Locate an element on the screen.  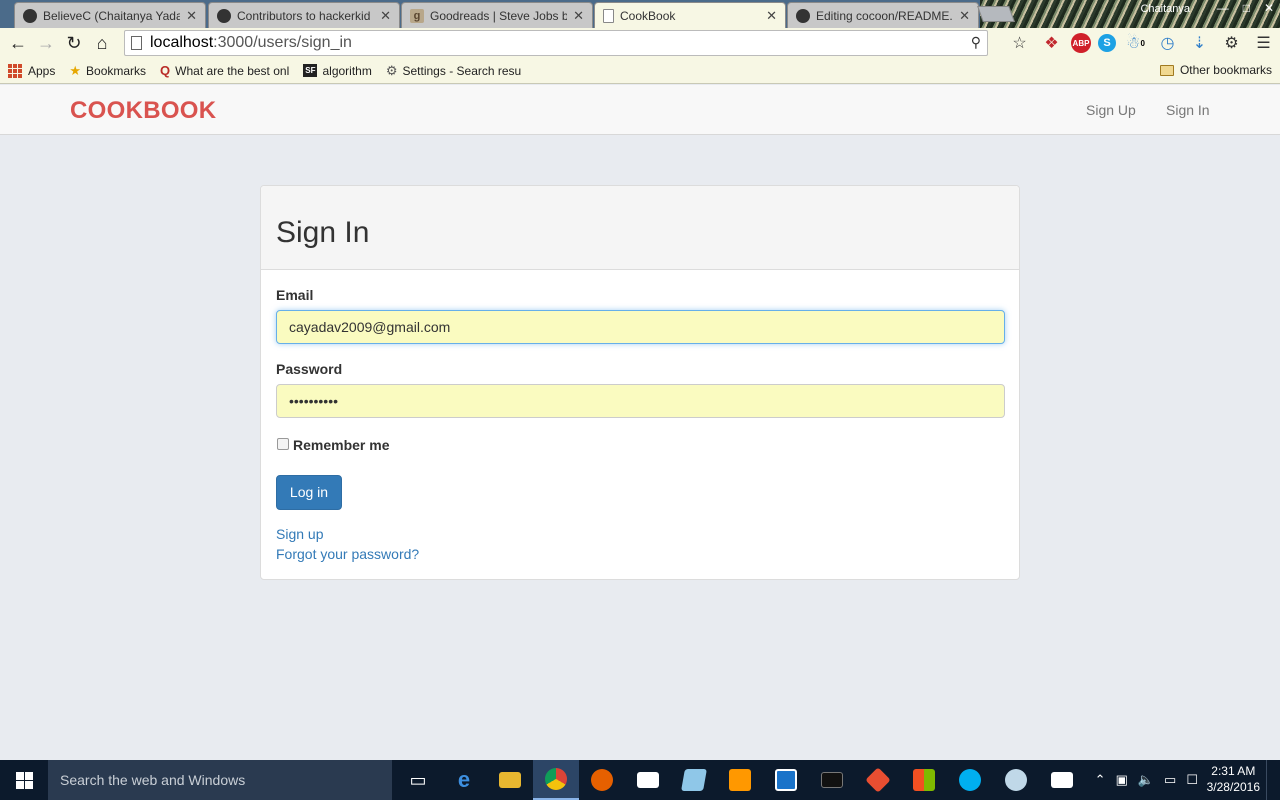
browser-tab: g Goodreads | Steve Jobs by ✕ is located at coordinates (497, 15).